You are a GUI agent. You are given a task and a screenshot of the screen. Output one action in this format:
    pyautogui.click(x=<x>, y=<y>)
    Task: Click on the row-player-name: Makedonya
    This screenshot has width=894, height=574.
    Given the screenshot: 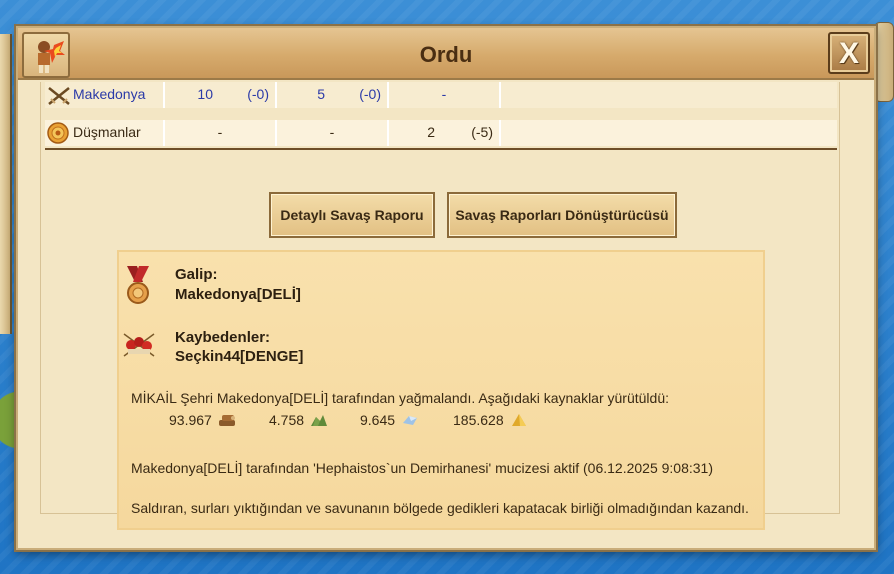 What is the action you would take?
    pyautogui.click(x=104, y=95)
    